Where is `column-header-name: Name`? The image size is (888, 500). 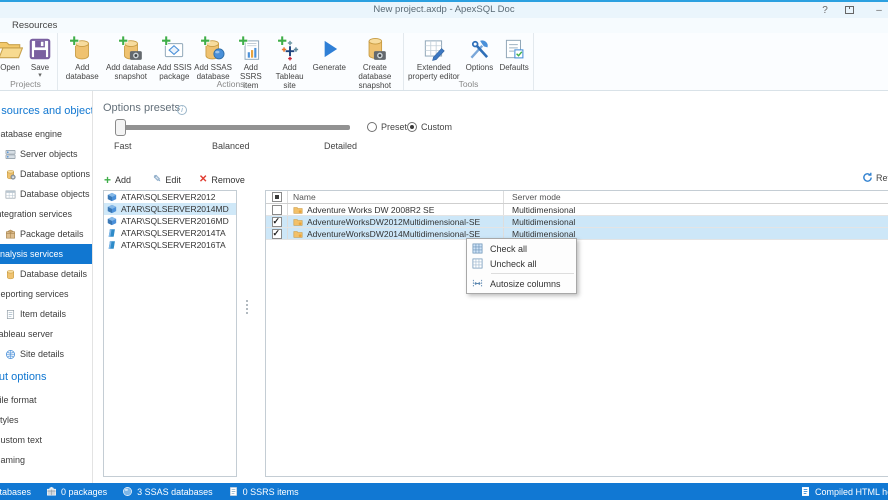 column-header-name: Name is located at coordinates (396, 197).